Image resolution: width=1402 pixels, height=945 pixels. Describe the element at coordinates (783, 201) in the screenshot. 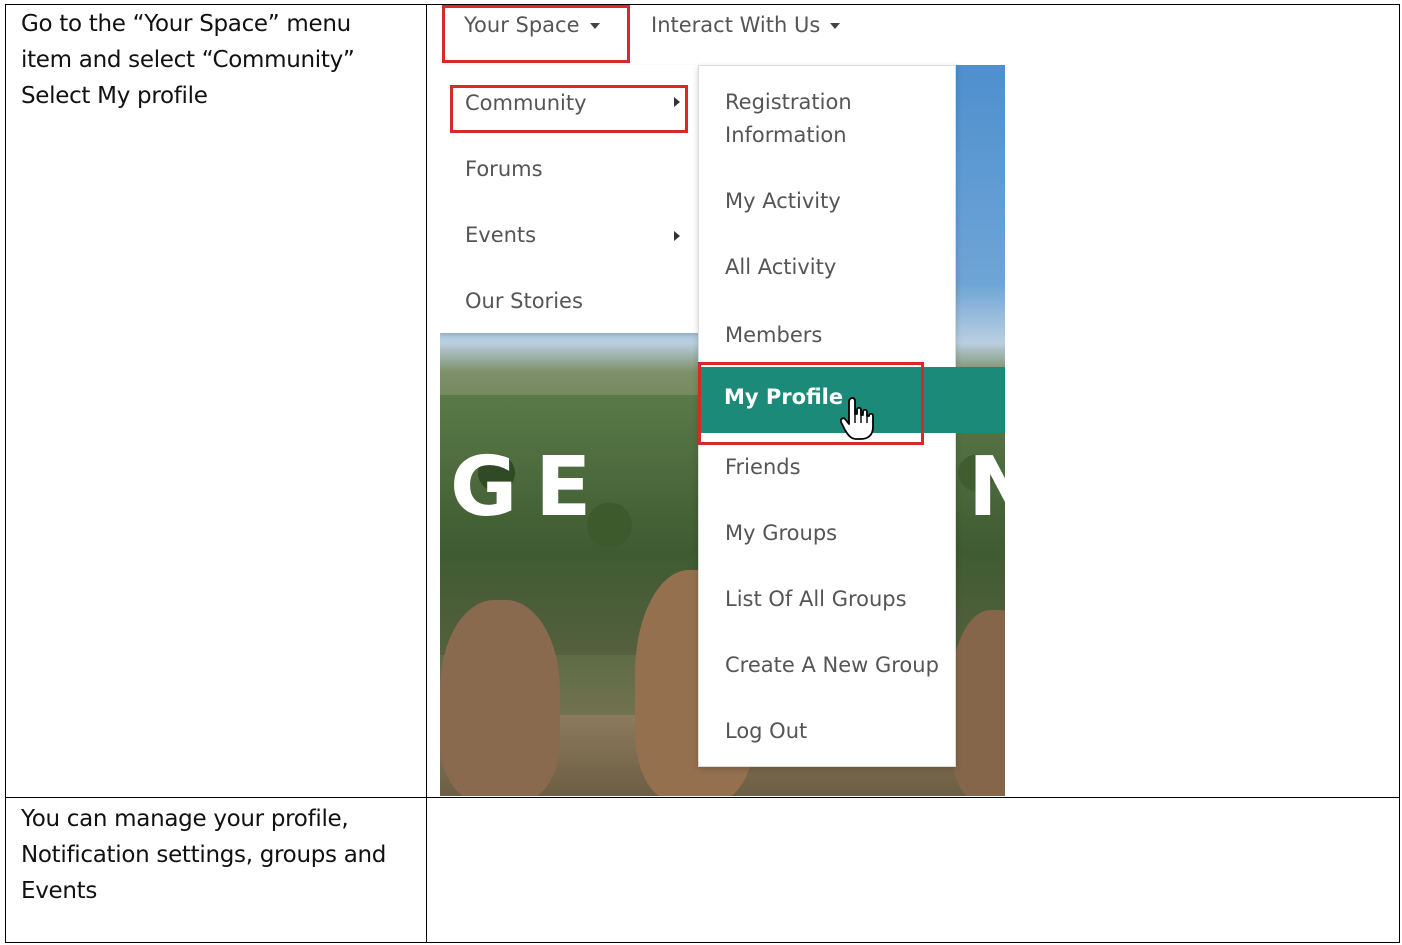

I see `submenu-my-activity: My Activity` at that location.